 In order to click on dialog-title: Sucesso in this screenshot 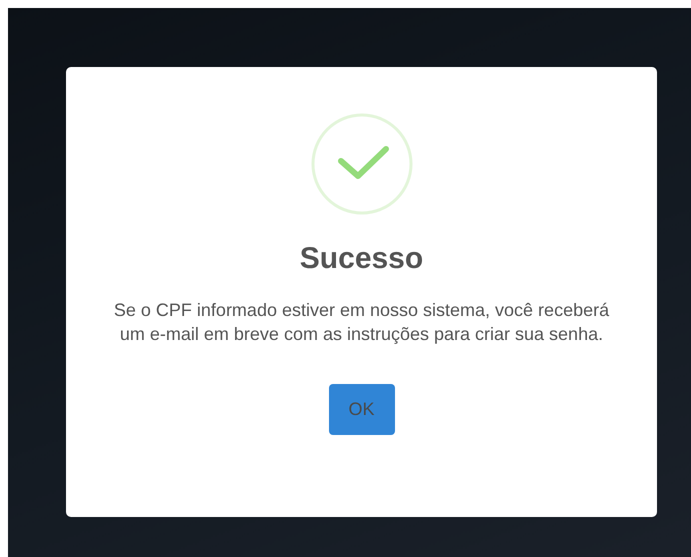, I will do `click(362, 259)`.